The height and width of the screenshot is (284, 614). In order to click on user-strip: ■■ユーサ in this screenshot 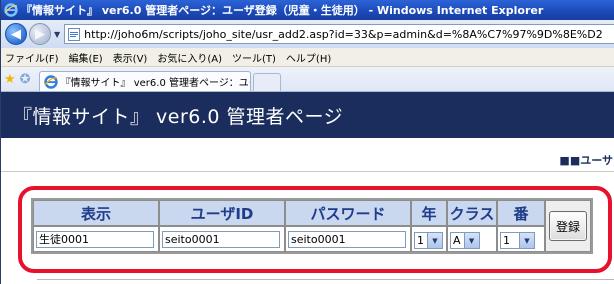, I will do `click(307, 160)`.